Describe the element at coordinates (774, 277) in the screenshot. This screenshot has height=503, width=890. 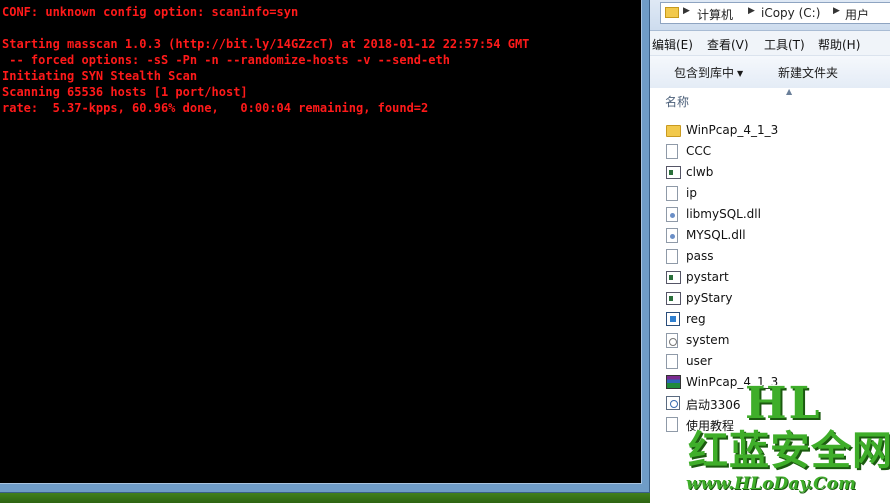
I see `file-item: pystart` at that location.